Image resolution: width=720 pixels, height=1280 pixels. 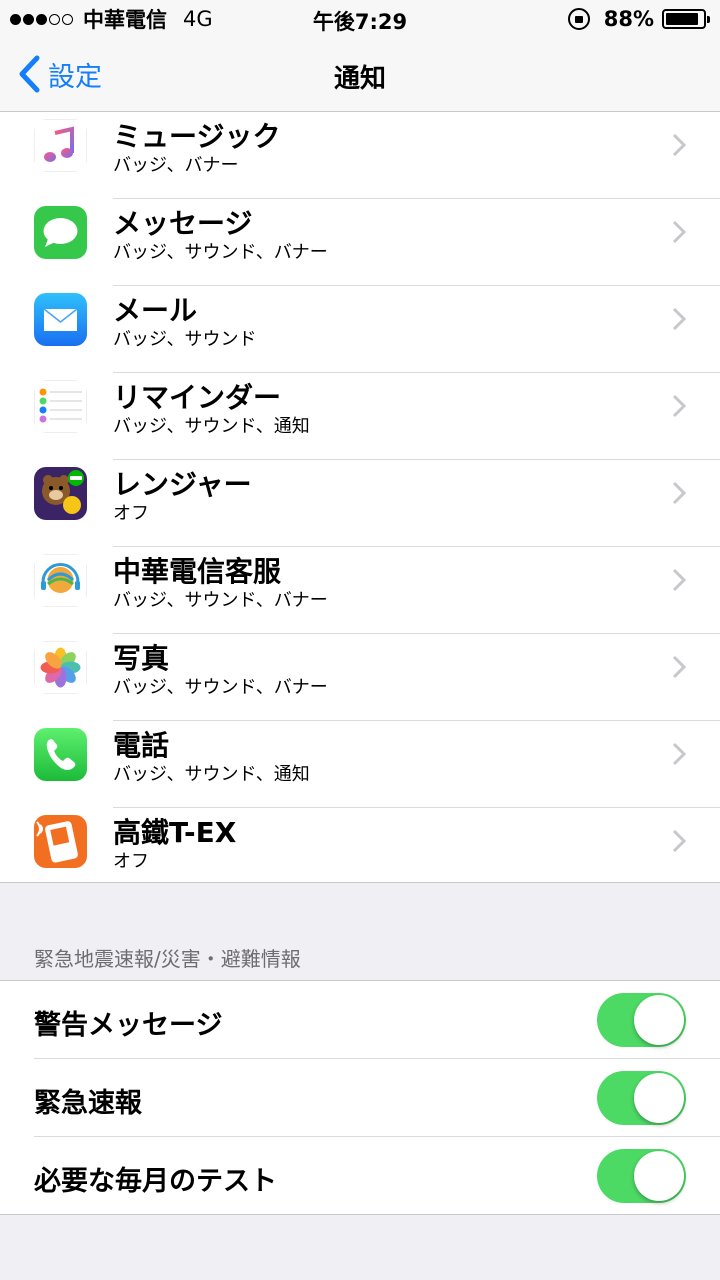 What do you see at coordinates (60, 841) in the screenshot?
I see `thsr-tex-icon` at bounding box center [60, 841].